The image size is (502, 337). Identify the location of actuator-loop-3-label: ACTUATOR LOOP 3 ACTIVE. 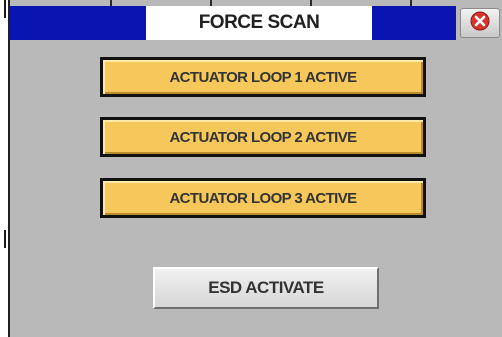
(263, 198).